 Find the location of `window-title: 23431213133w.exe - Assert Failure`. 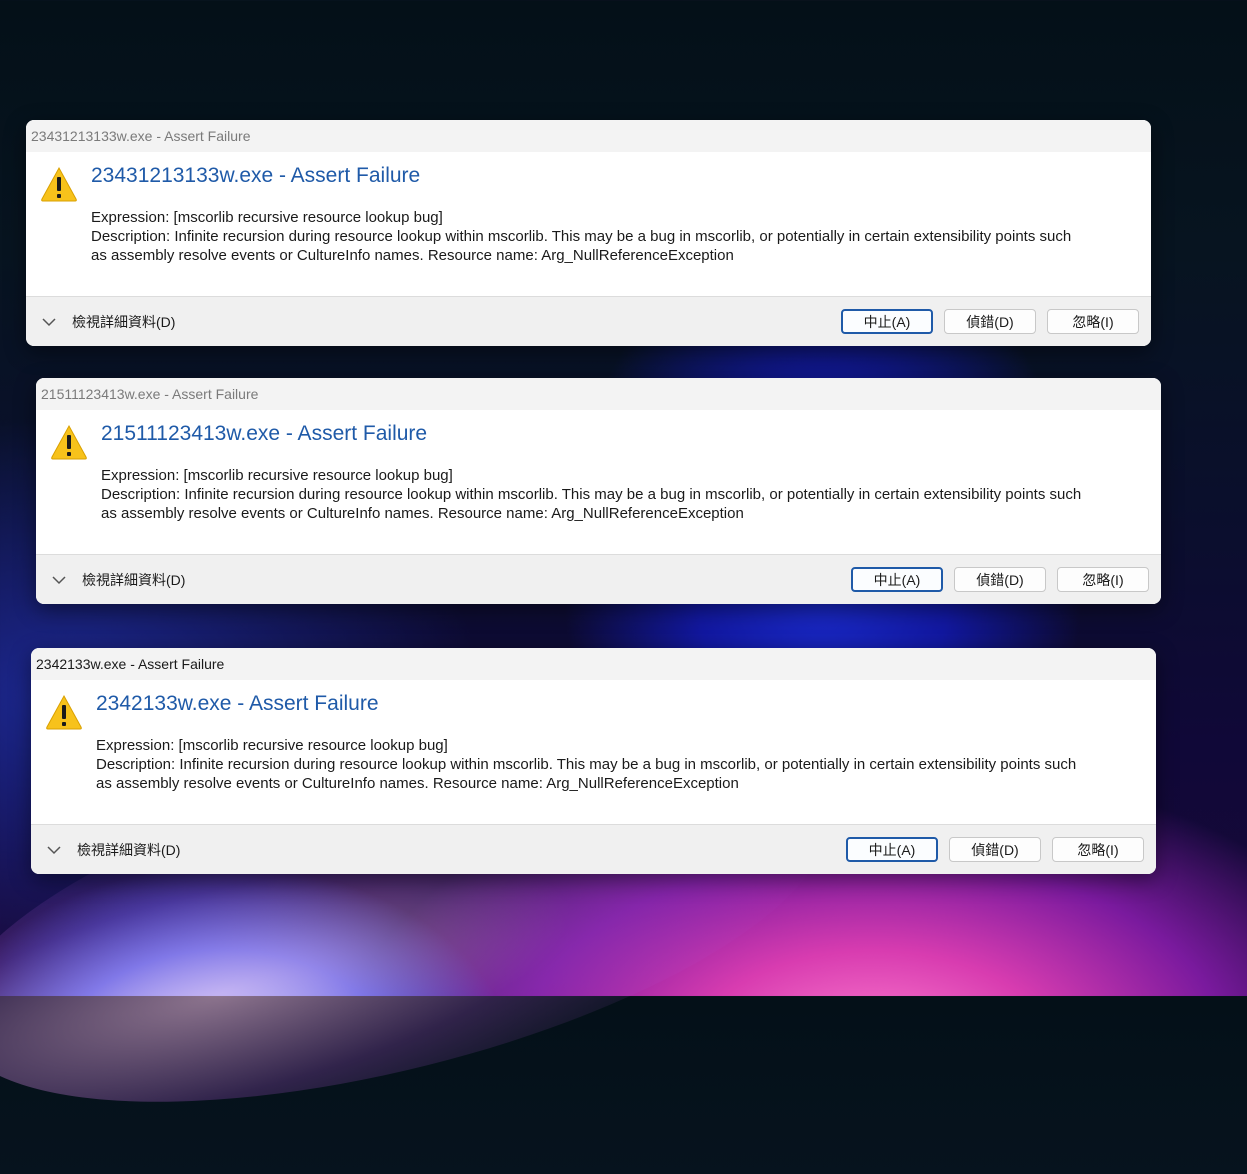

window-title: 23431213133w.exe - Assert Failure is located at coordinates (588, 136).